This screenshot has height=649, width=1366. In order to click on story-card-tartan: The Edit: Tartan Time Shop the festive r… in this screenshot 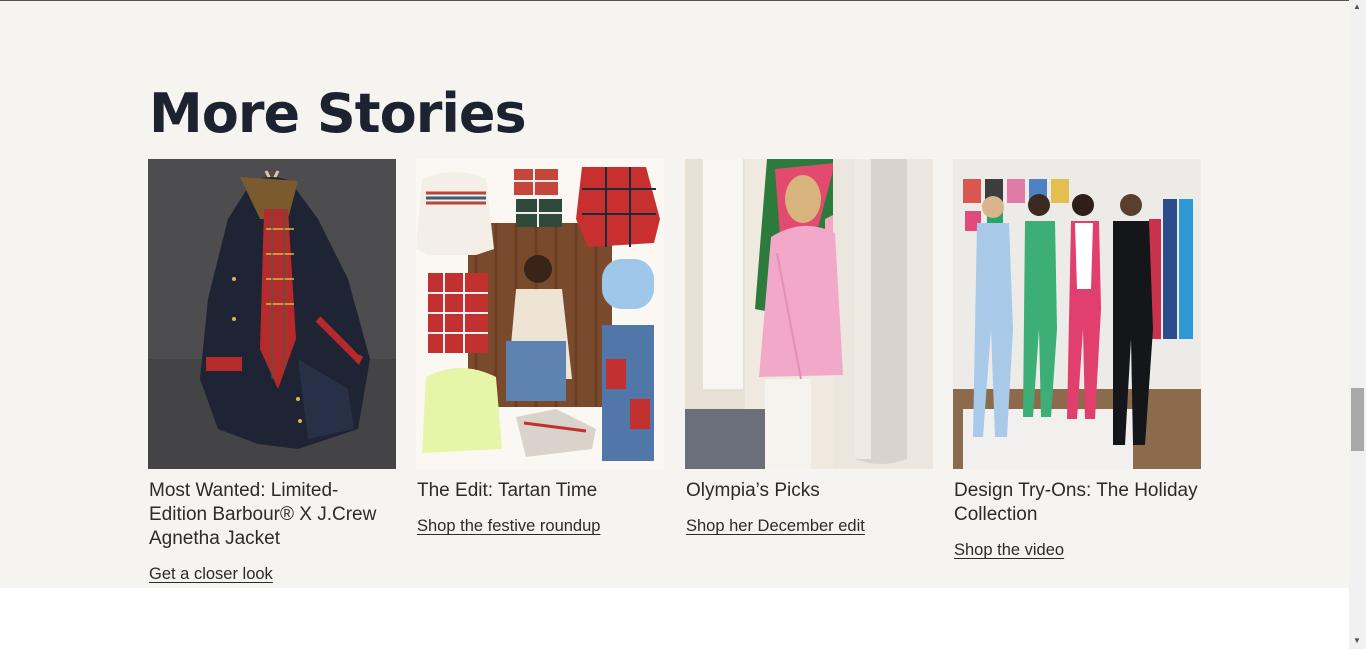, I will do `click(540, 347)`.